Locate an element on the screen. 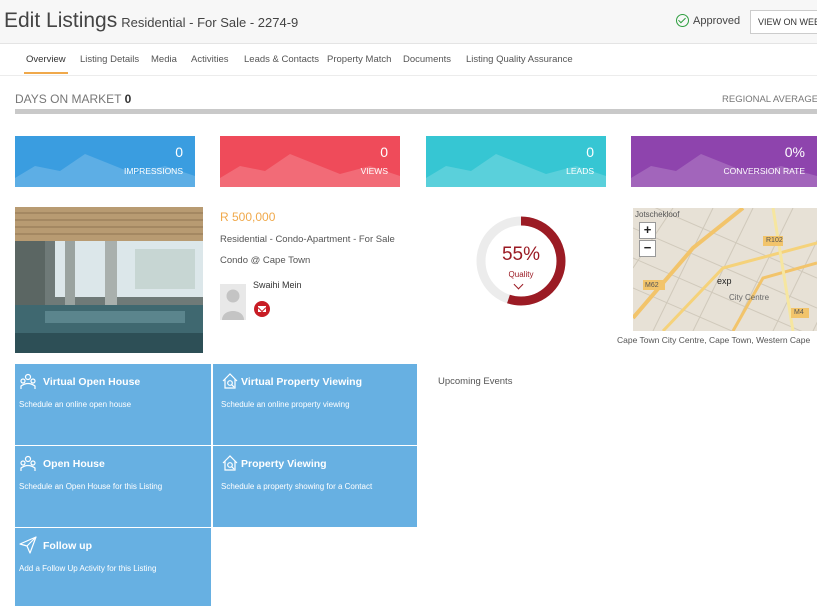 The image size is (817, 606). approved-status: Approved is located at coordinates (708, 20).